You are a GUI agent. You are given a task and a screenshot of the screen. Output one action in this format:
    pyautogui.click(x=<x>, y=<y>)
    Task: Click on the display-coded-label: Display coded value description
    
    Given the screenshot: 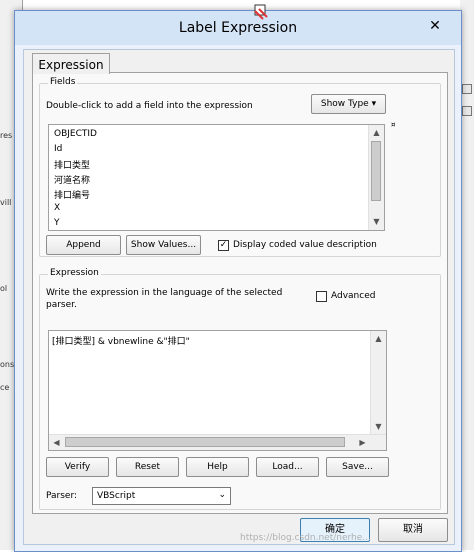 What is the action you would take?
    pyautogui.click(x=305, y=245)
    